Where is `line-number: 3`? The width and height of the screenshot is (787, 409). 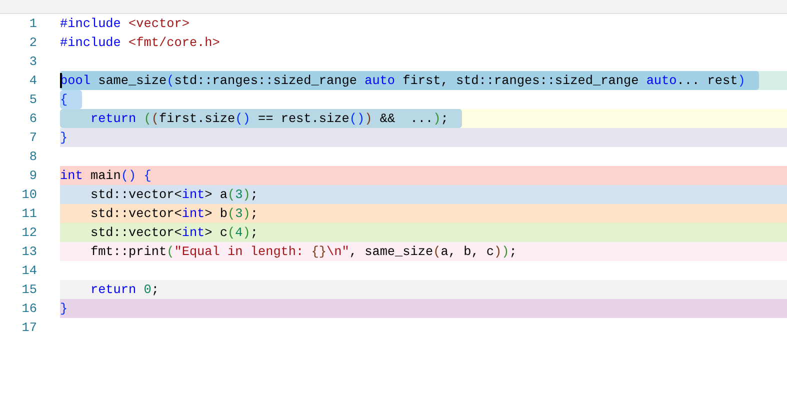 line-number: 3 is located at coordinates (32, 61).